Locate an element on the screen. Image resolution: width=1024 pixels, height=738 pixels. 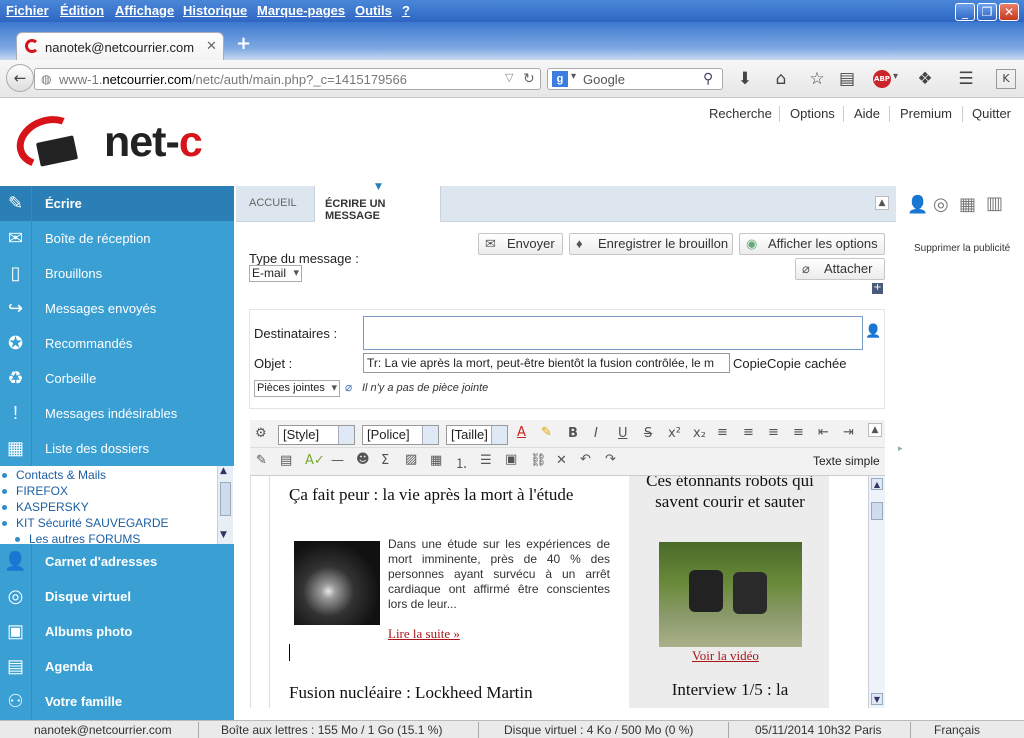
tab-accueil: ACCUEIL is located at coordinates (273, 203).